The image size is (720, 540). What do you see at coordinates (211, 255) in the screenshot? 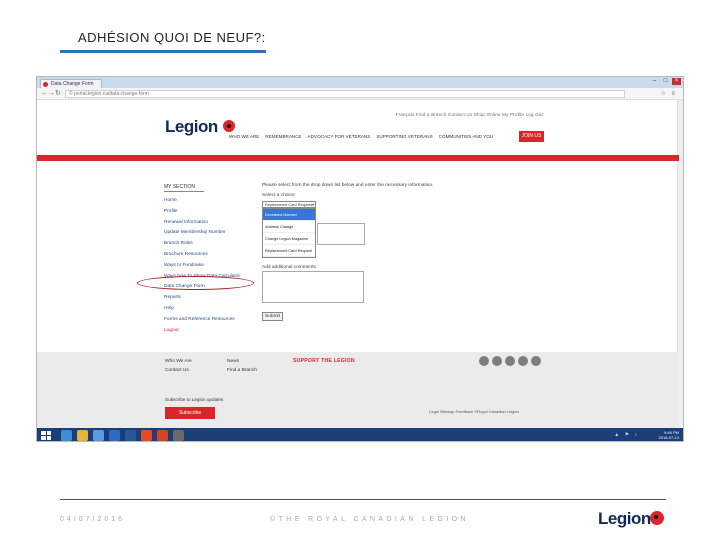
I see `sidebar-item-brochure: Brochure Resources` at bounding box center [211, 255].